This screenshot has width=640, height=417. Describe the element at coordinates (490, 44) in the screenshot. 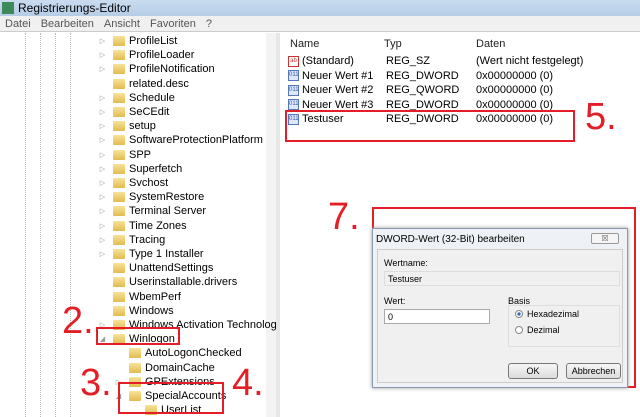

I see `column-header-data: Daten` at that location.